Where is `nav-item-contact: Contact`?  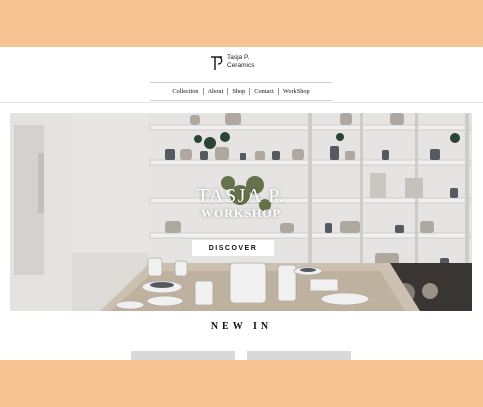
nav-item-contact: Contact is located at coordinates (263, 91).